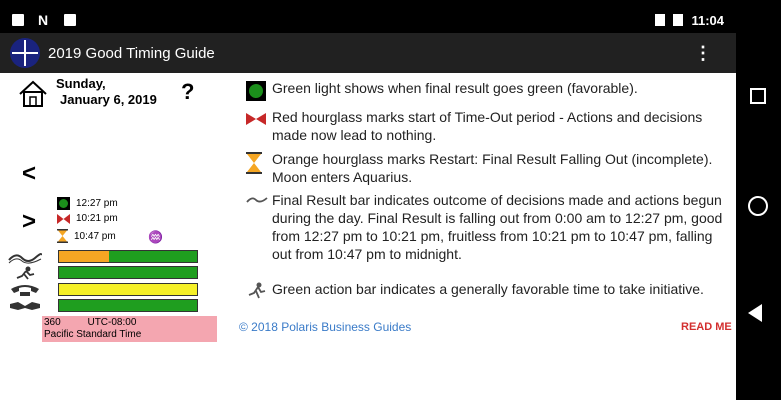 The height and width of the screenshot is (400, 781). Describe the element at coordinates (97, 203) in the screenshot. I see `green-light-time: 12:27 pm` at that location.